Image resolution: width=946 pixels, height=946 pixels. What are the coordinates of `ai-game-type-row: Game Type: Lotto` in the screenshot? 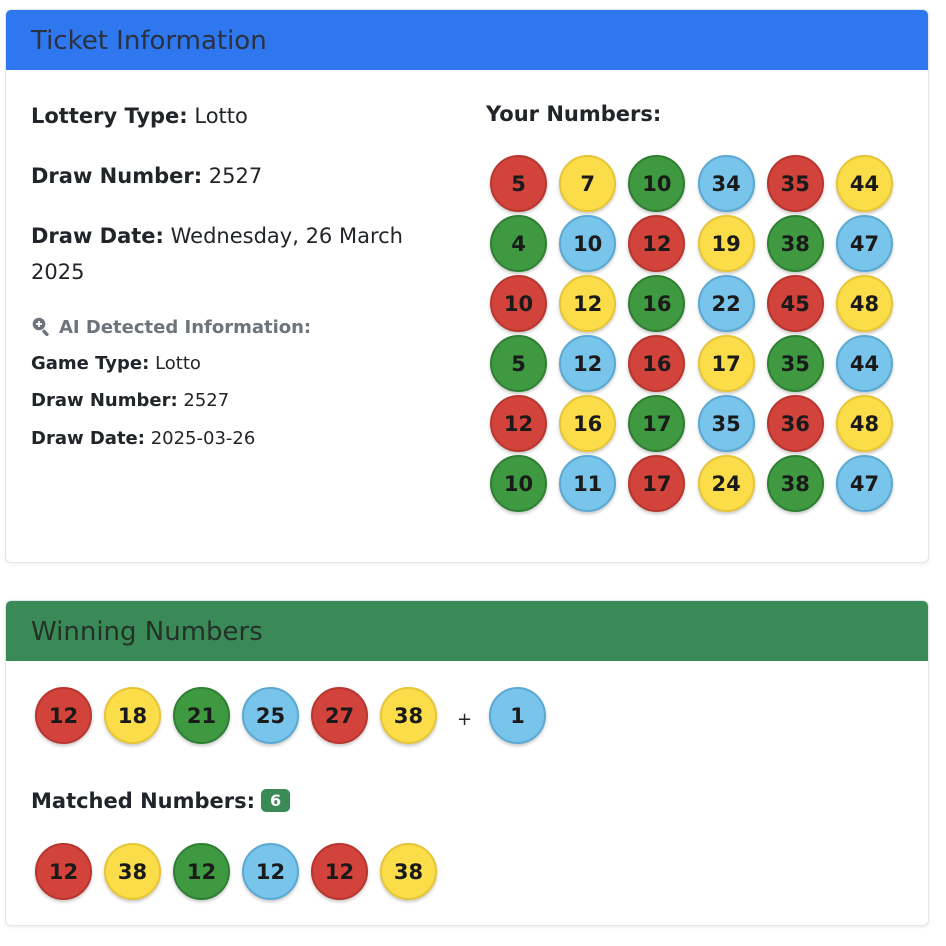 It's located at (116, 363).